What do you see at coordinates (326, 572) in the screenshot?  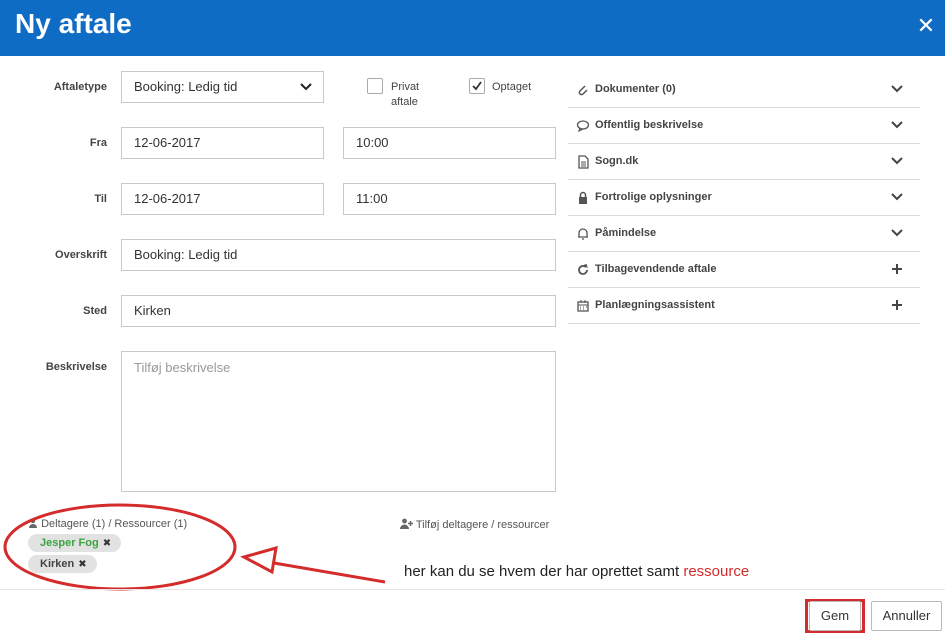 I see `annotation-arrow-line` at bounding box center [326, 572].